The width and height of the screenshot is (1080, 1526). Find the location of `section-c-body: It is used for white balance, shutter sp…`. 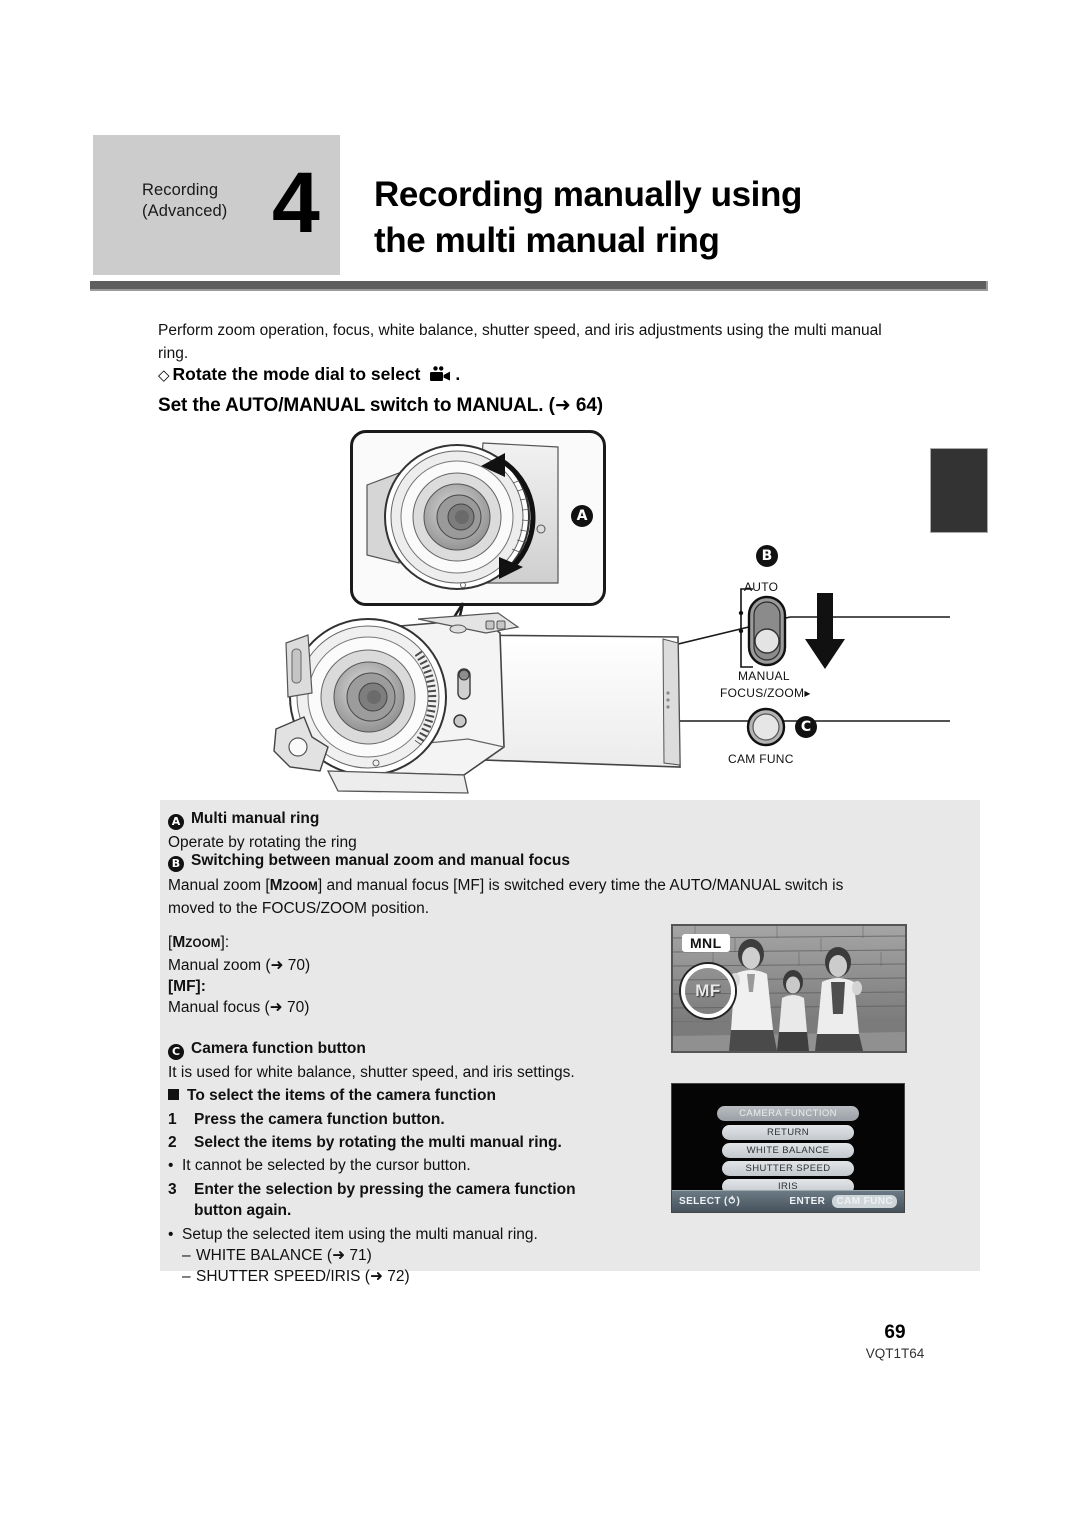

section-c-body: It is used for white balance, shutter sp… is located at coordinates (371, 1072).